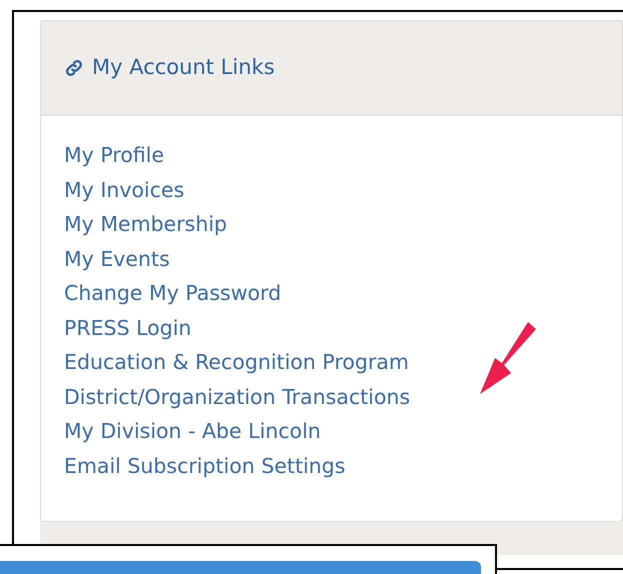 This screenshot has height=574, width=623. Describe the element at coordinates (74, 68) in the screenshot. I see `link-icon` at that location.